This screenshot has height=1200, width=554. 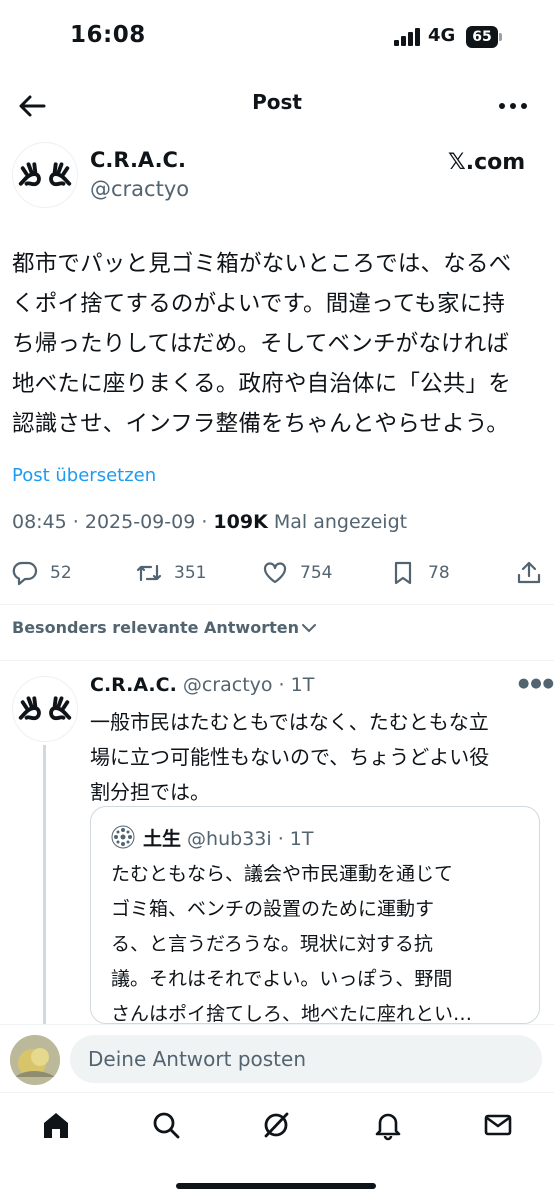 I want to click on tweet-line: ち帰ったりしてはだめ。そしてベンチがなければ, so click(x=261, y=344).